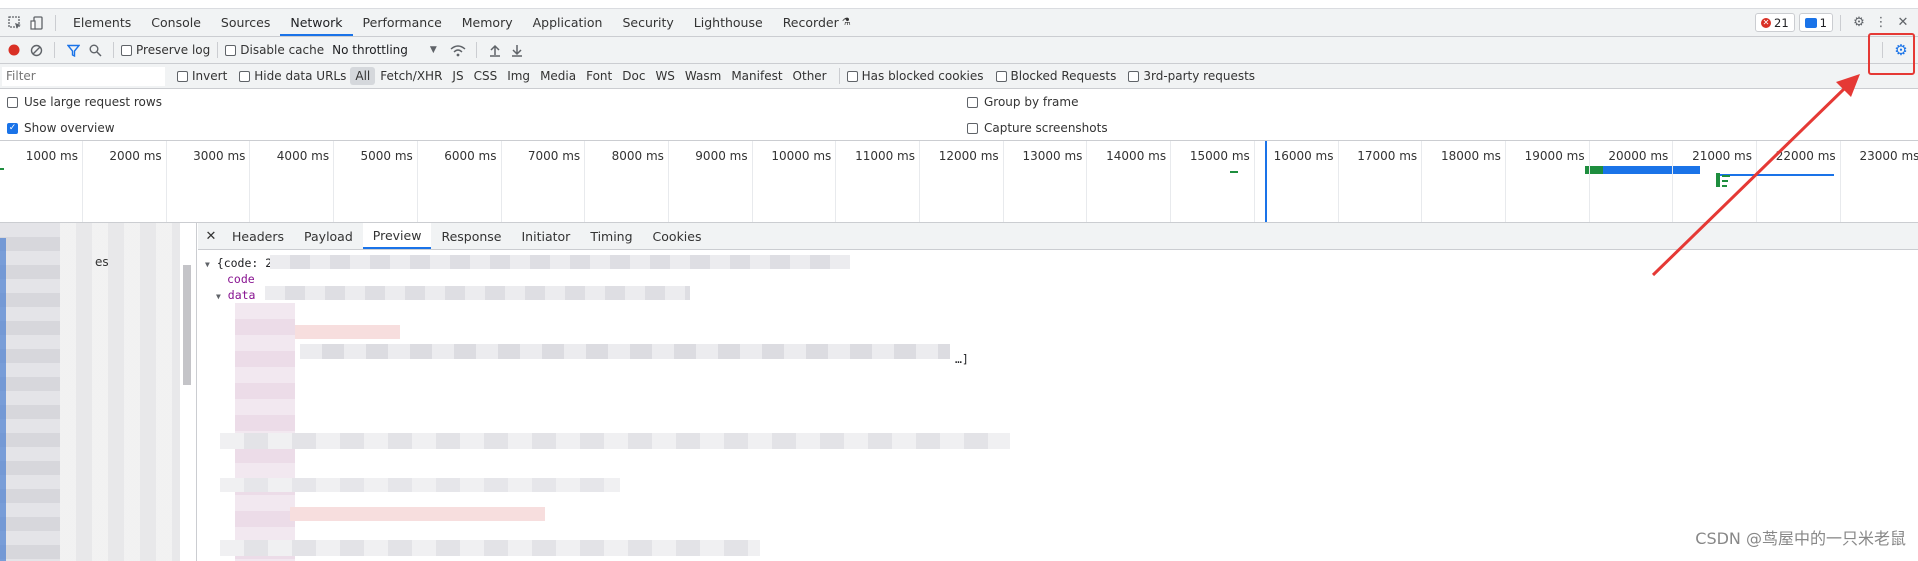  I want to click on has-blocked-cookies-checkbox: Has blocked cookies, so click(915, 76).